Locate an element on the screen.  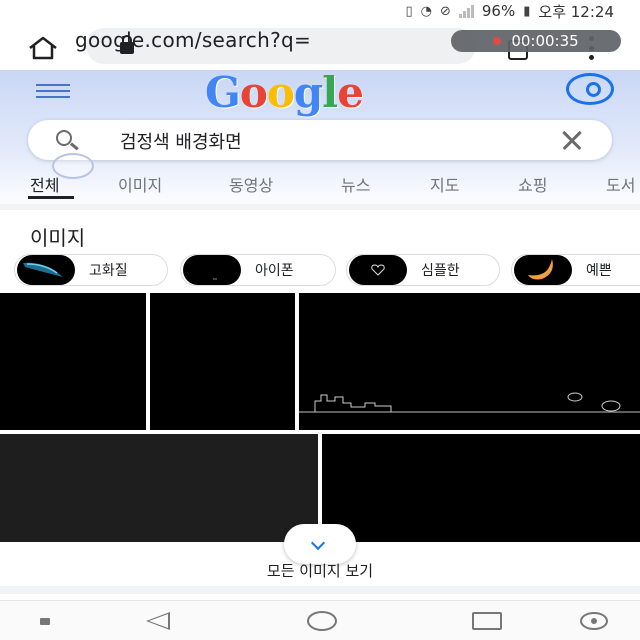
chip-label: 아이폰 is located at coordinates (274, 271).